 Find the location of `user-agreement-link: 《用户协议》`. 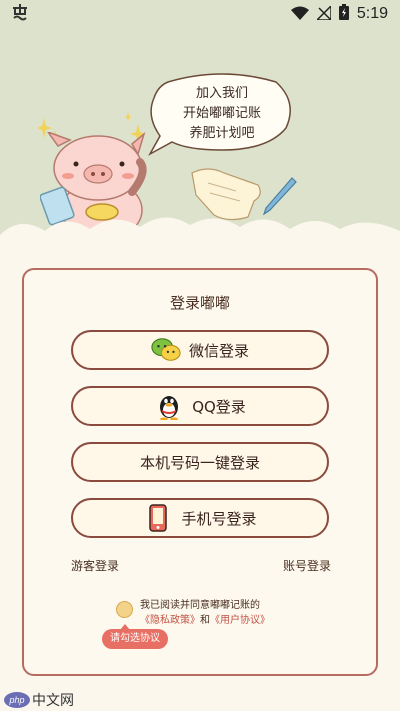

user-agreement-link: 《用户协议》 is located at coordinates (240, 620).